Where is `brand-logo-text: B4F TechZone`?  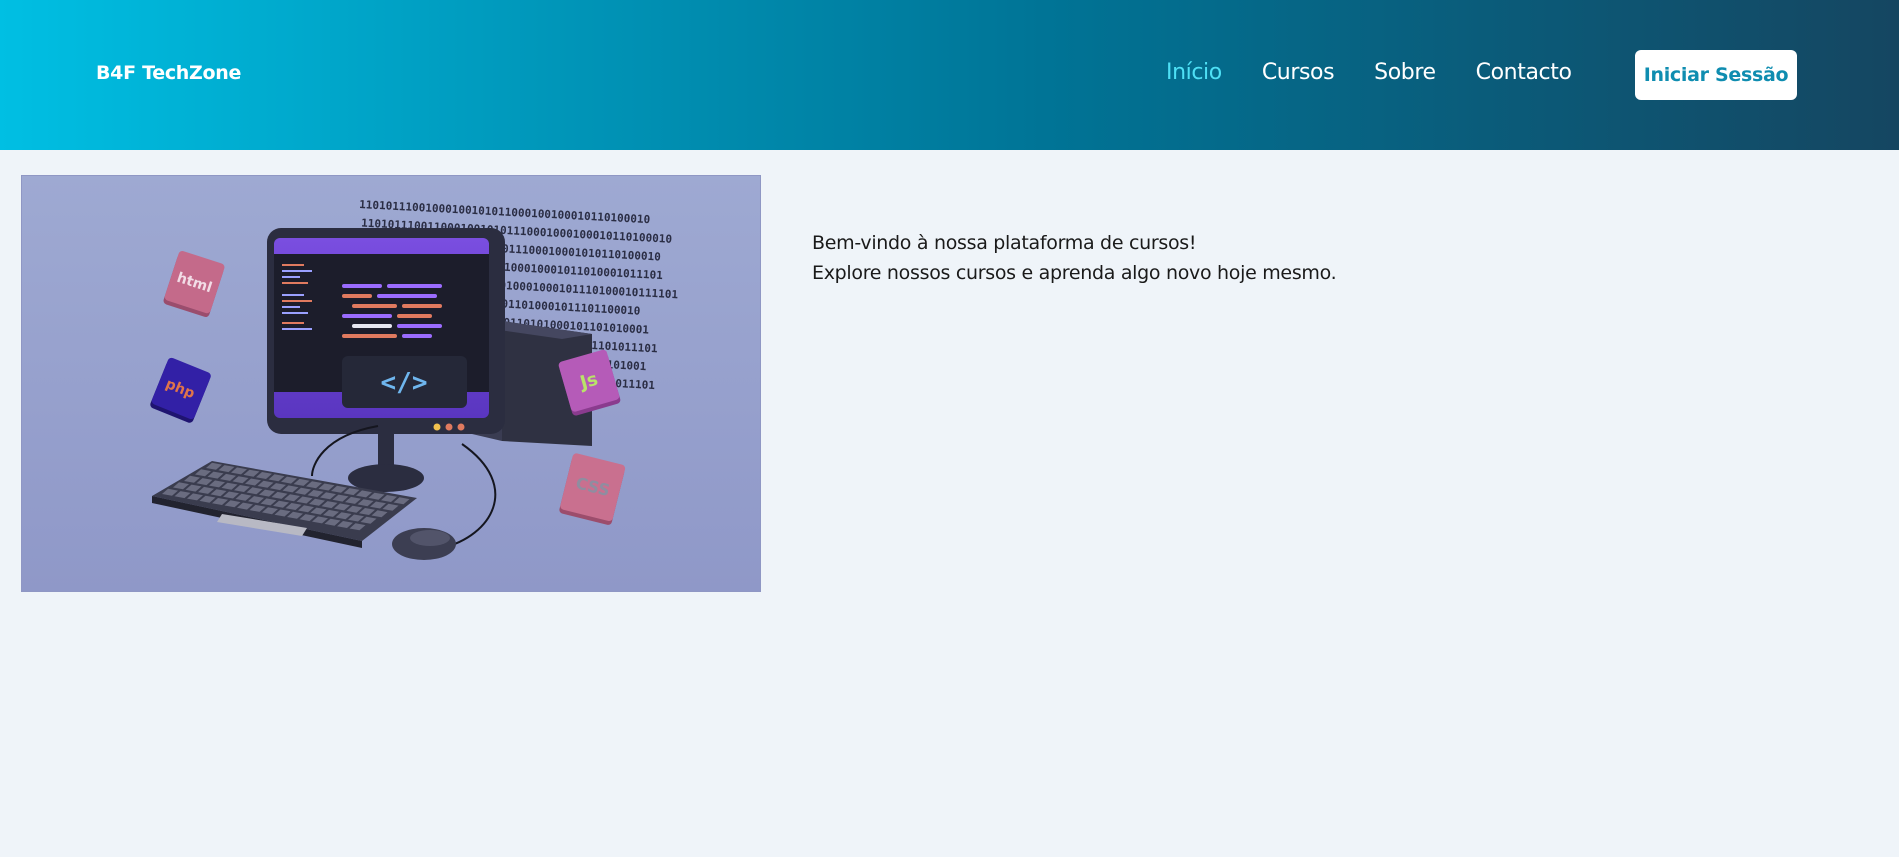
brand-logo-text: B4F TechZone is located at coordinates (168, 73).